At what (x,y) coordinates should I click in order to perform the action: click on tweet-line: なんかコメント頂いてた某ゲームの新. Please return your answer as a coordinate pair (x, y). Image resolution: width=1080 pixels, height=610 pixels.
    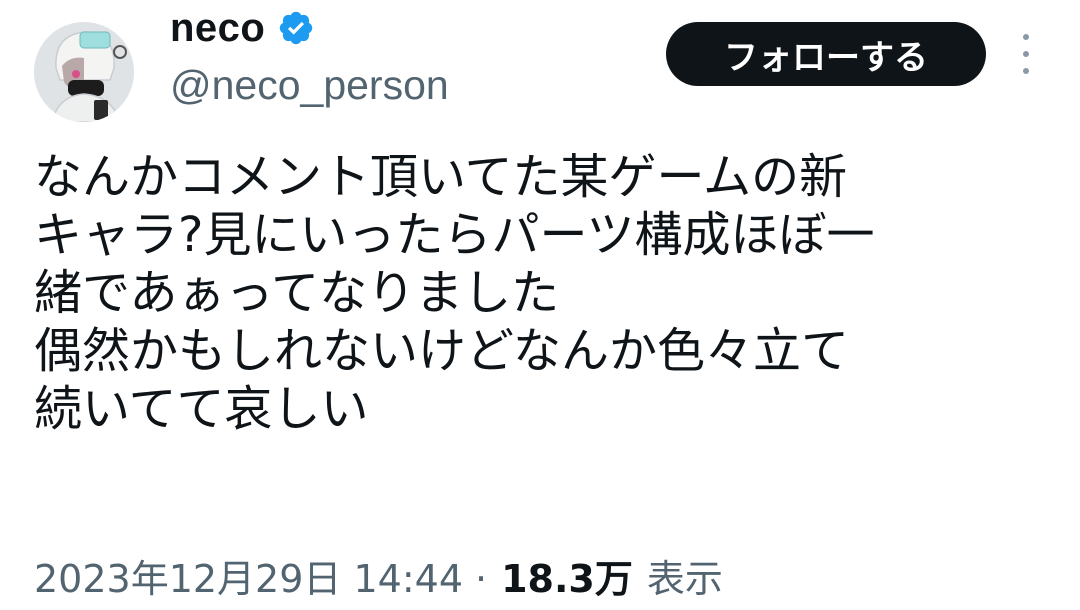
    Looking at the image, I should click on (441, 177).